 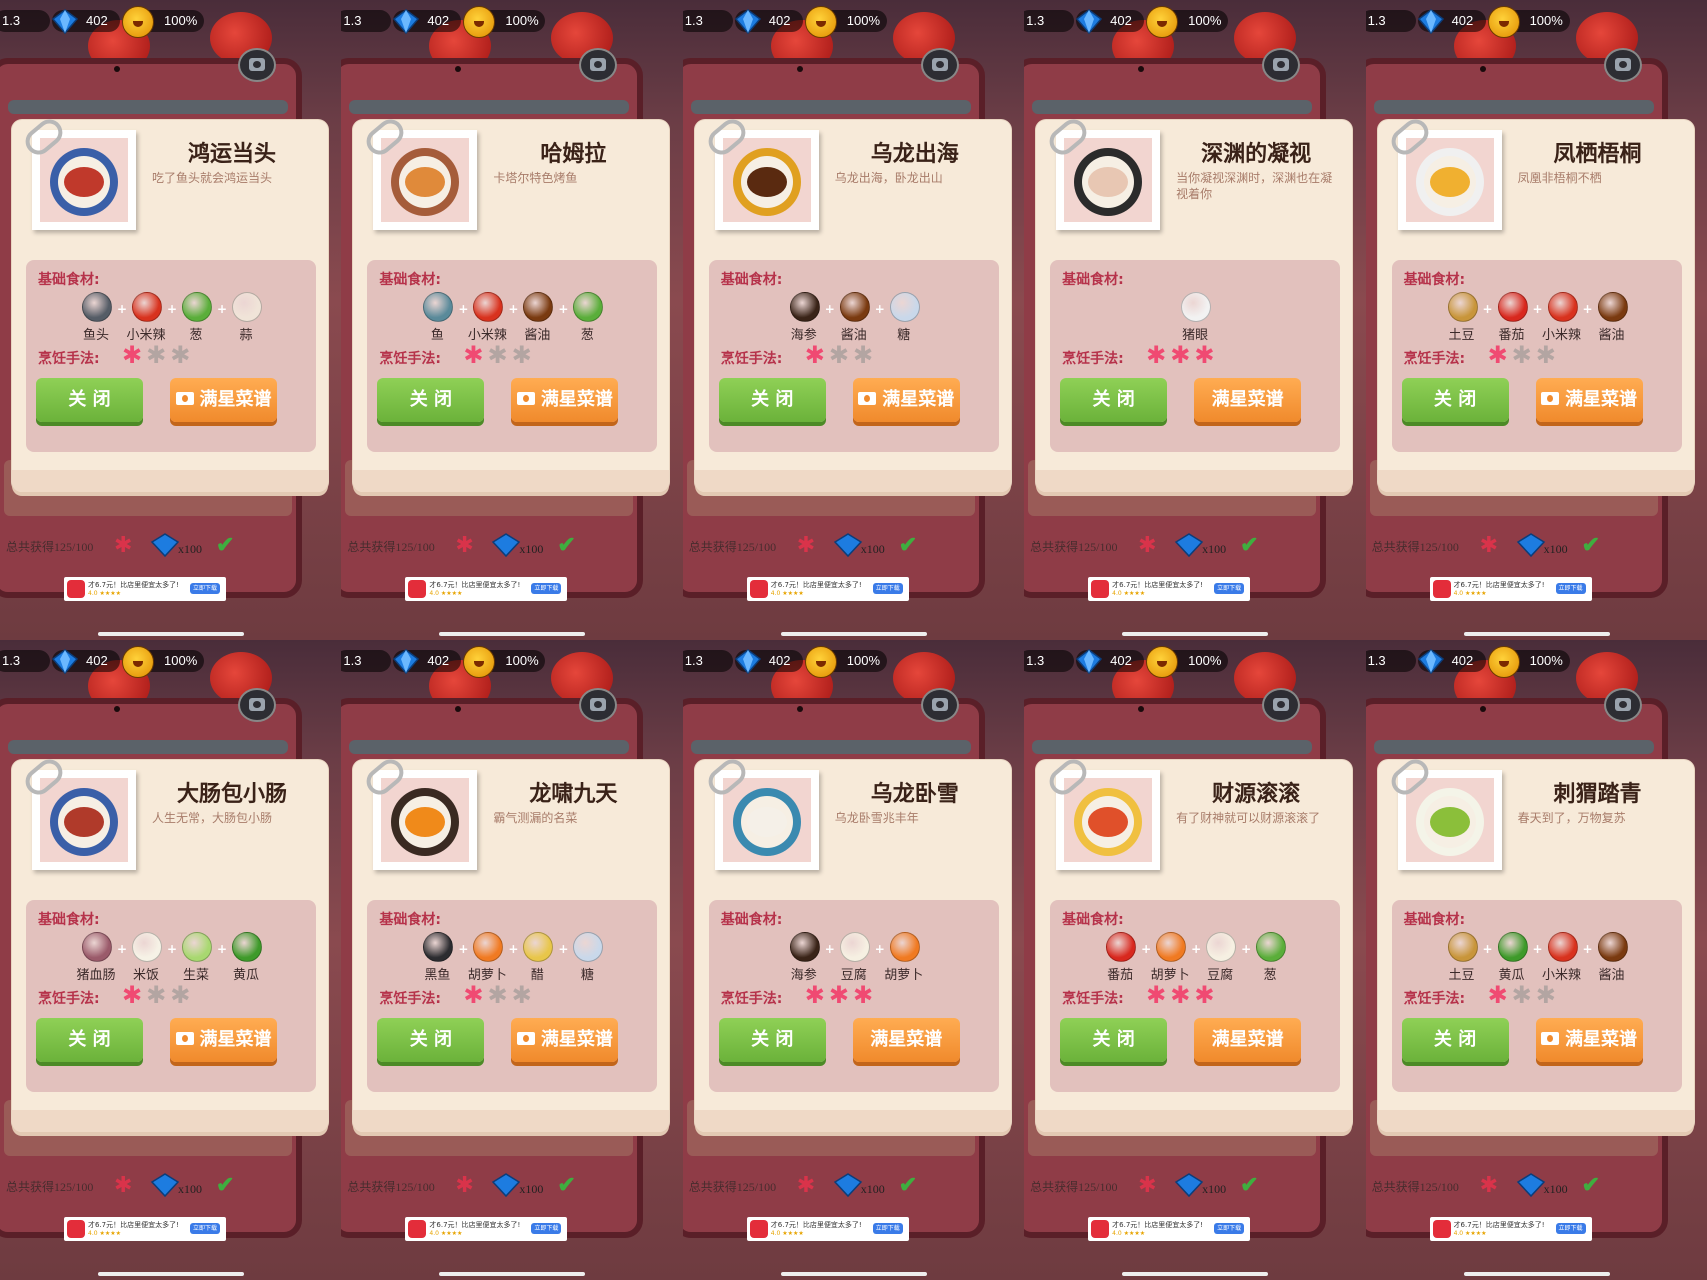 What do you see at coordinates (170, 1121) in the screenshot?
I see `card-bottom-strip` at bounding box center [170, 1121].